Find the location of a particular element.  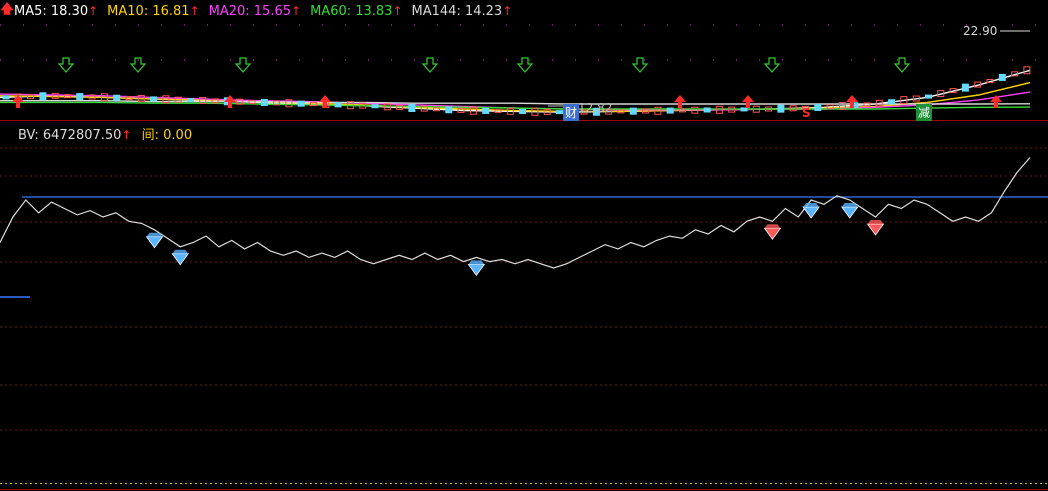

jian-value: 间: 0.00 is located at coordinates (167, 135).